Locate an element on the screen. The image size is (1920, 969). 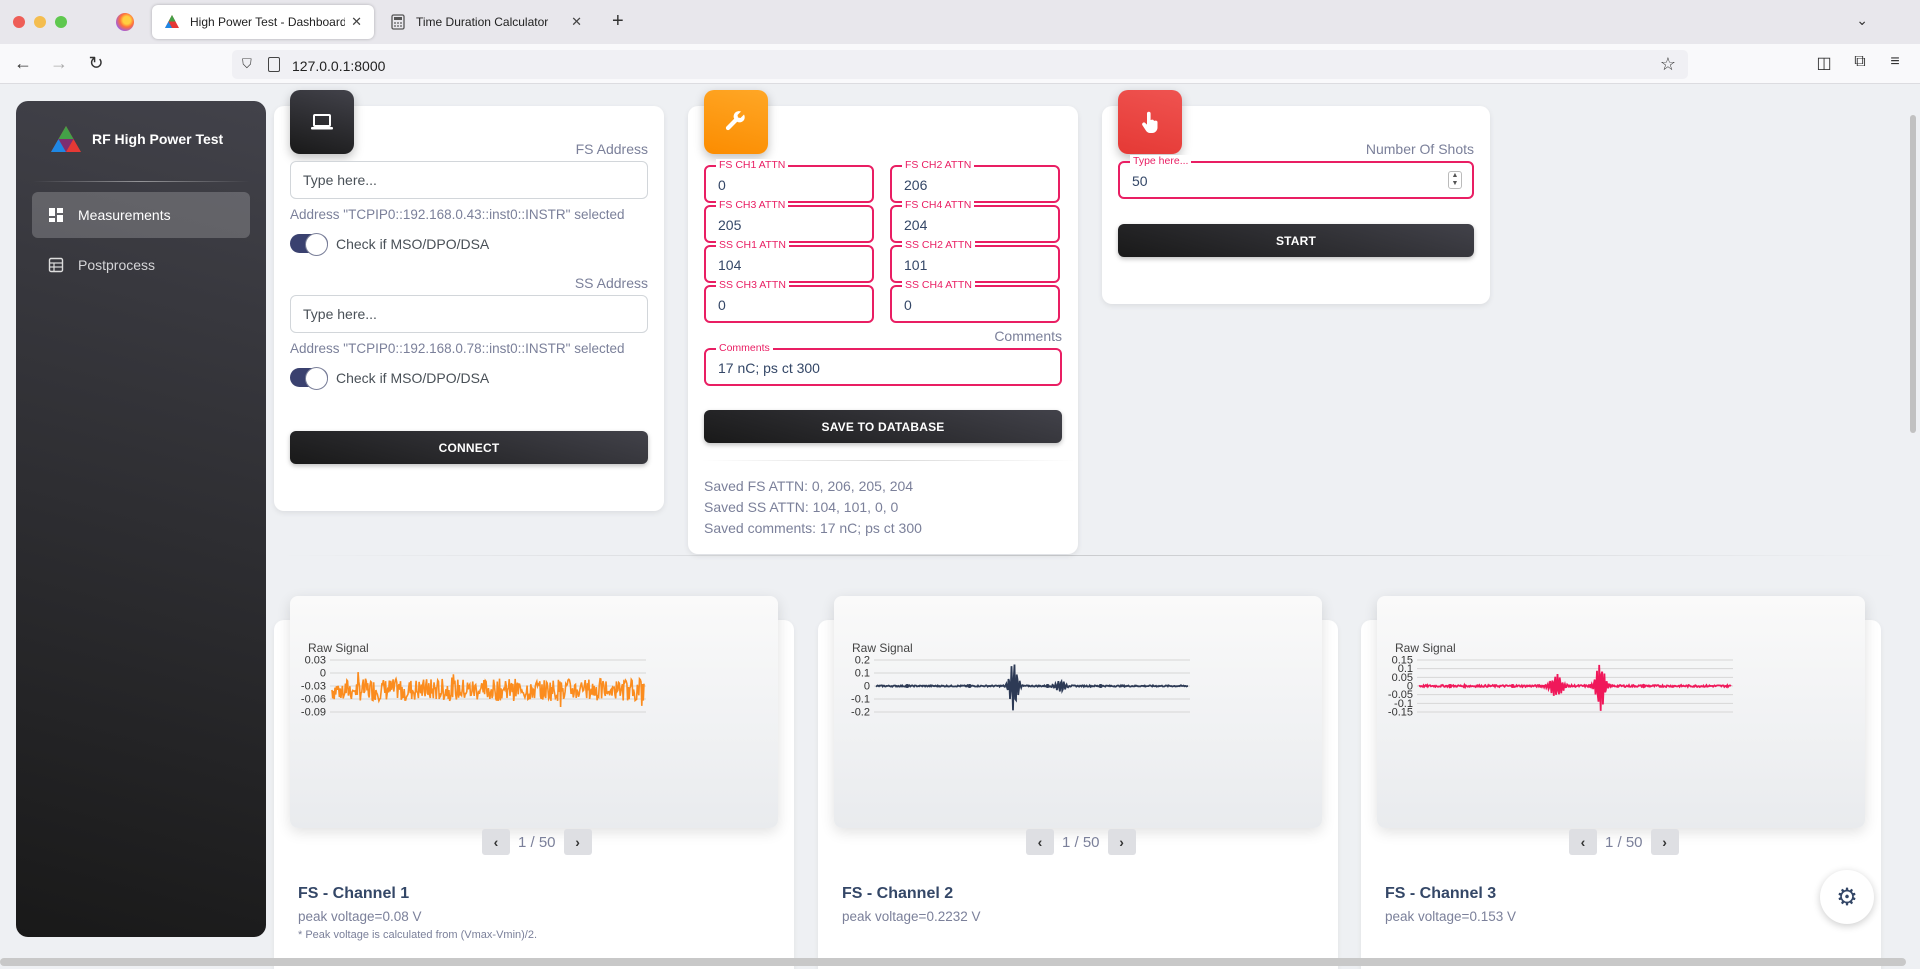
chart-container: Raw Signal 0.2 0.1 0 -0.1 -0.2 is located at coordinates (1078, 712).